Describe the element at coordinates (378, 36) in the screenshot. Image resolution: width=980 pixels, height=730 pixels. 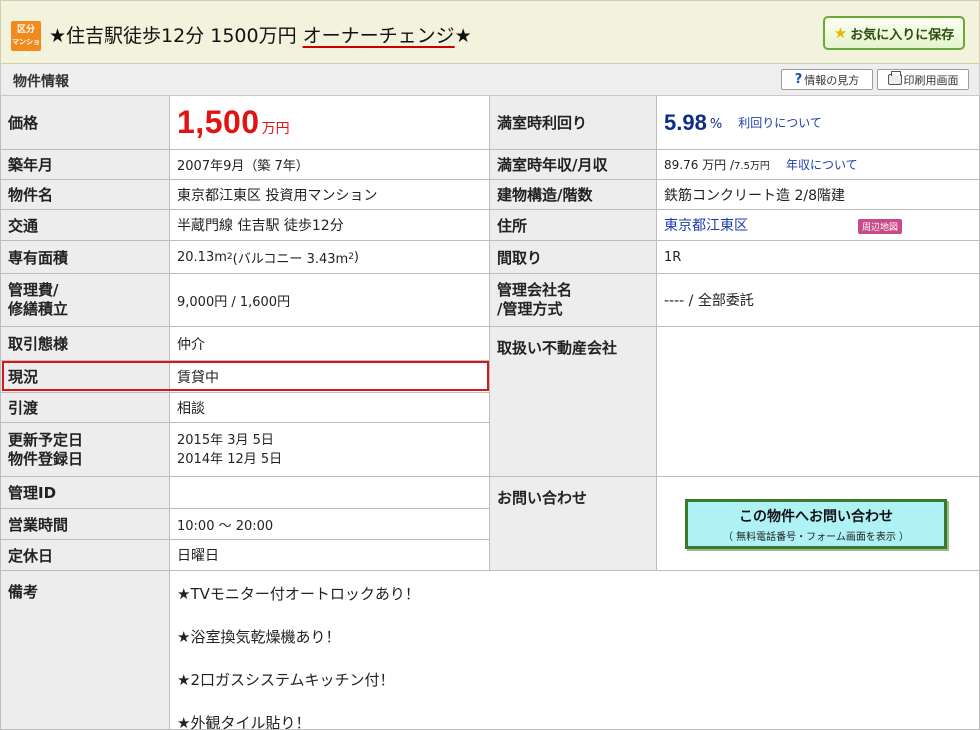
I see `title-underlined: オーナーチェンジ` at that location.